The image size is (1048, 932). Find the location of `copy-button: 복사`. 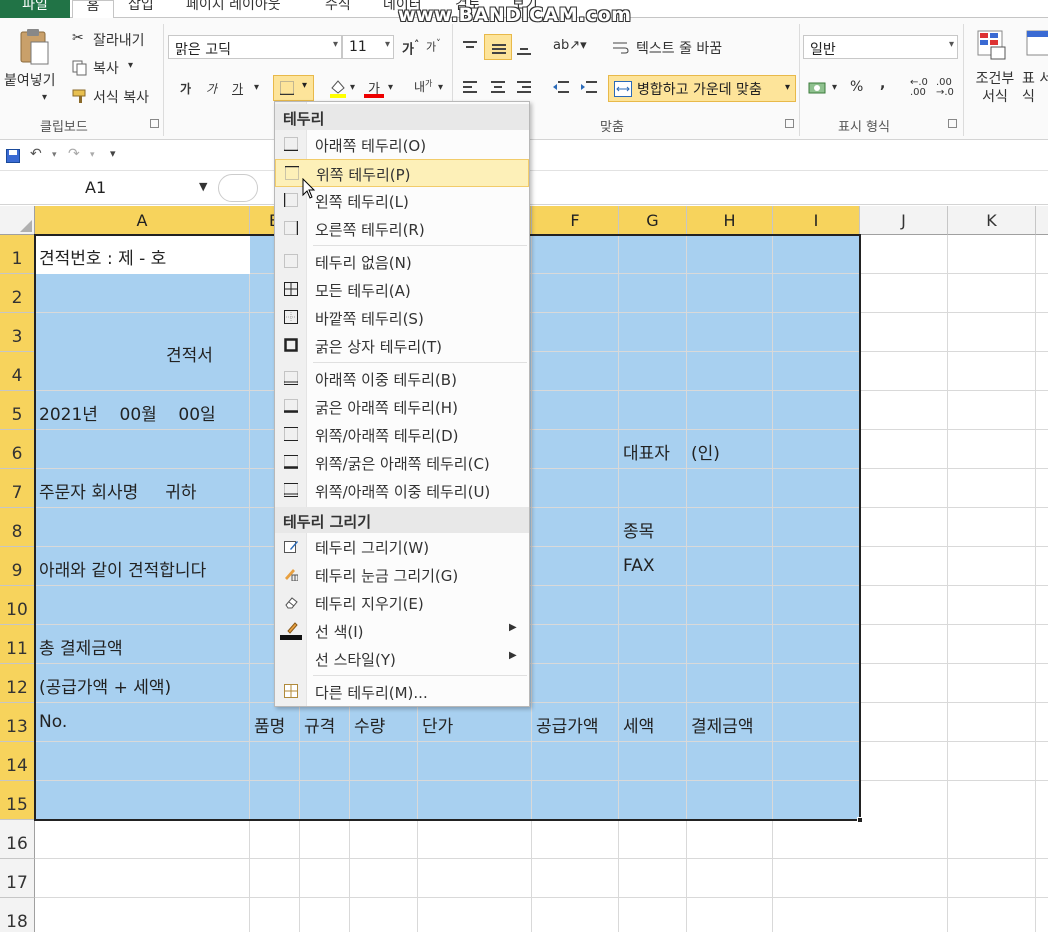

copy-button: 복사 is located at coordinates (106, 68).